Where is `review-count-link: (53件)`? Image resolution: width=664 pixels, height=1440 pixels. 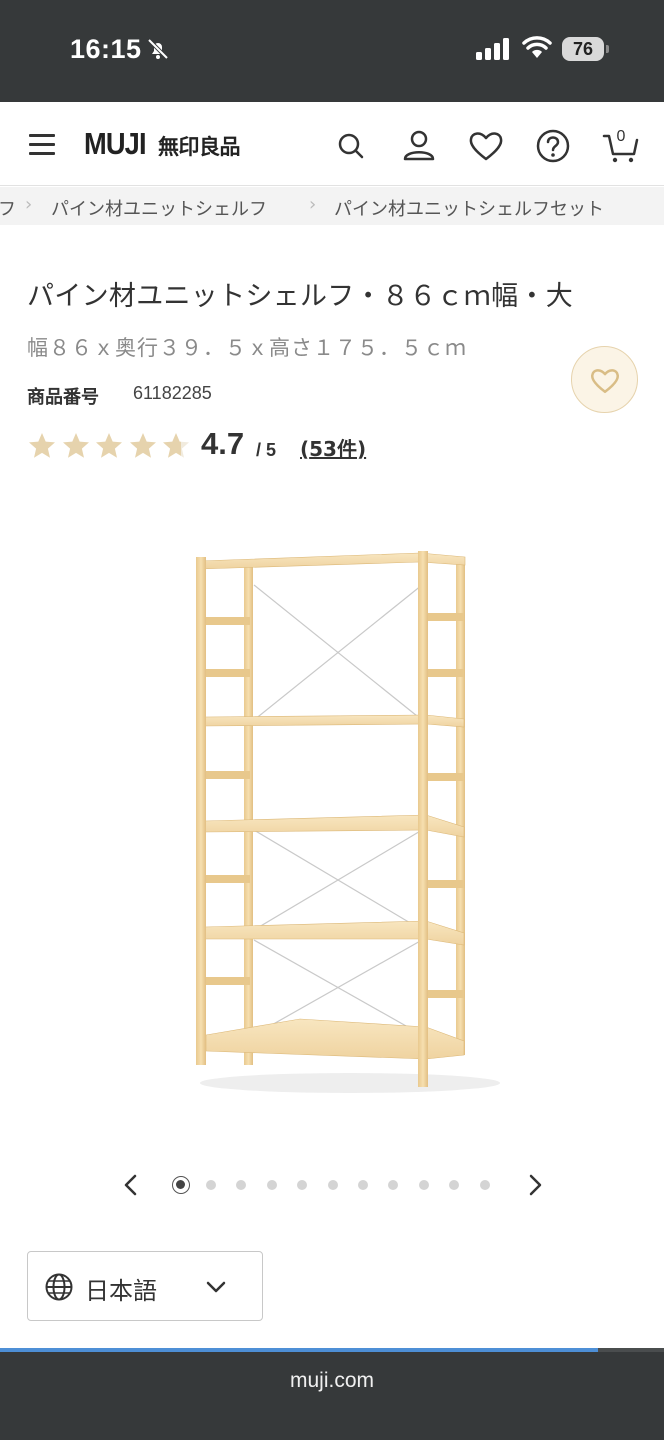 review-count-link: (53件) is located at coordinates (333, 447).